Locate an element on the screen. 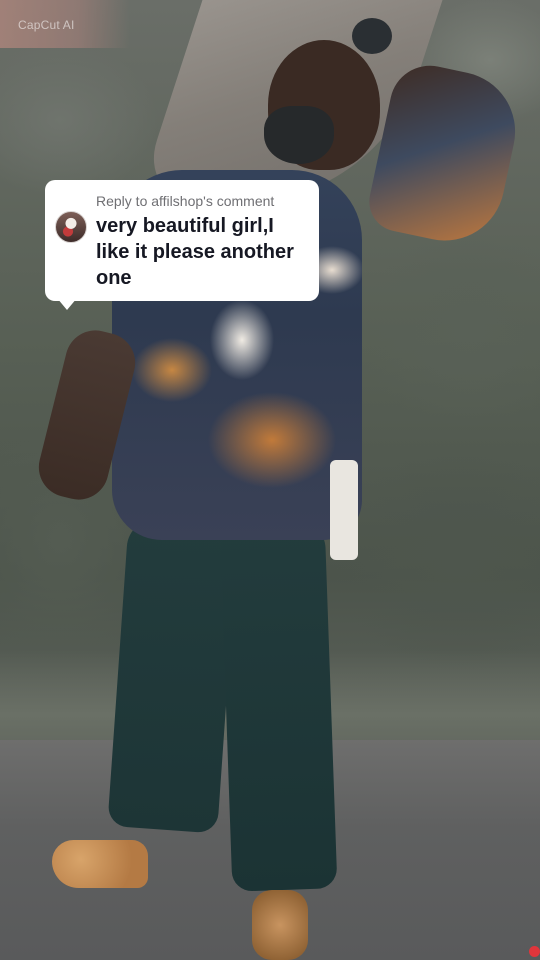 The width and height of the screenshot is (540, 960). person-left-leg is located at coordinates (173, 675).